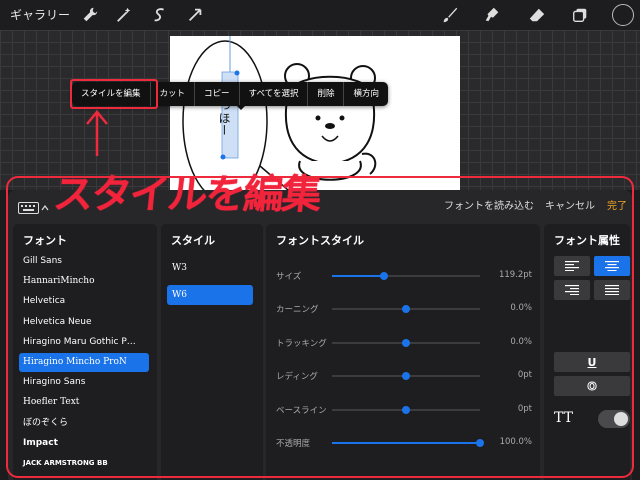 The width and height of the screenshot is (640, 480). Describe the element at coordinates (124, 15) in the screenshot. I see `magic-wand-icon` at that location.